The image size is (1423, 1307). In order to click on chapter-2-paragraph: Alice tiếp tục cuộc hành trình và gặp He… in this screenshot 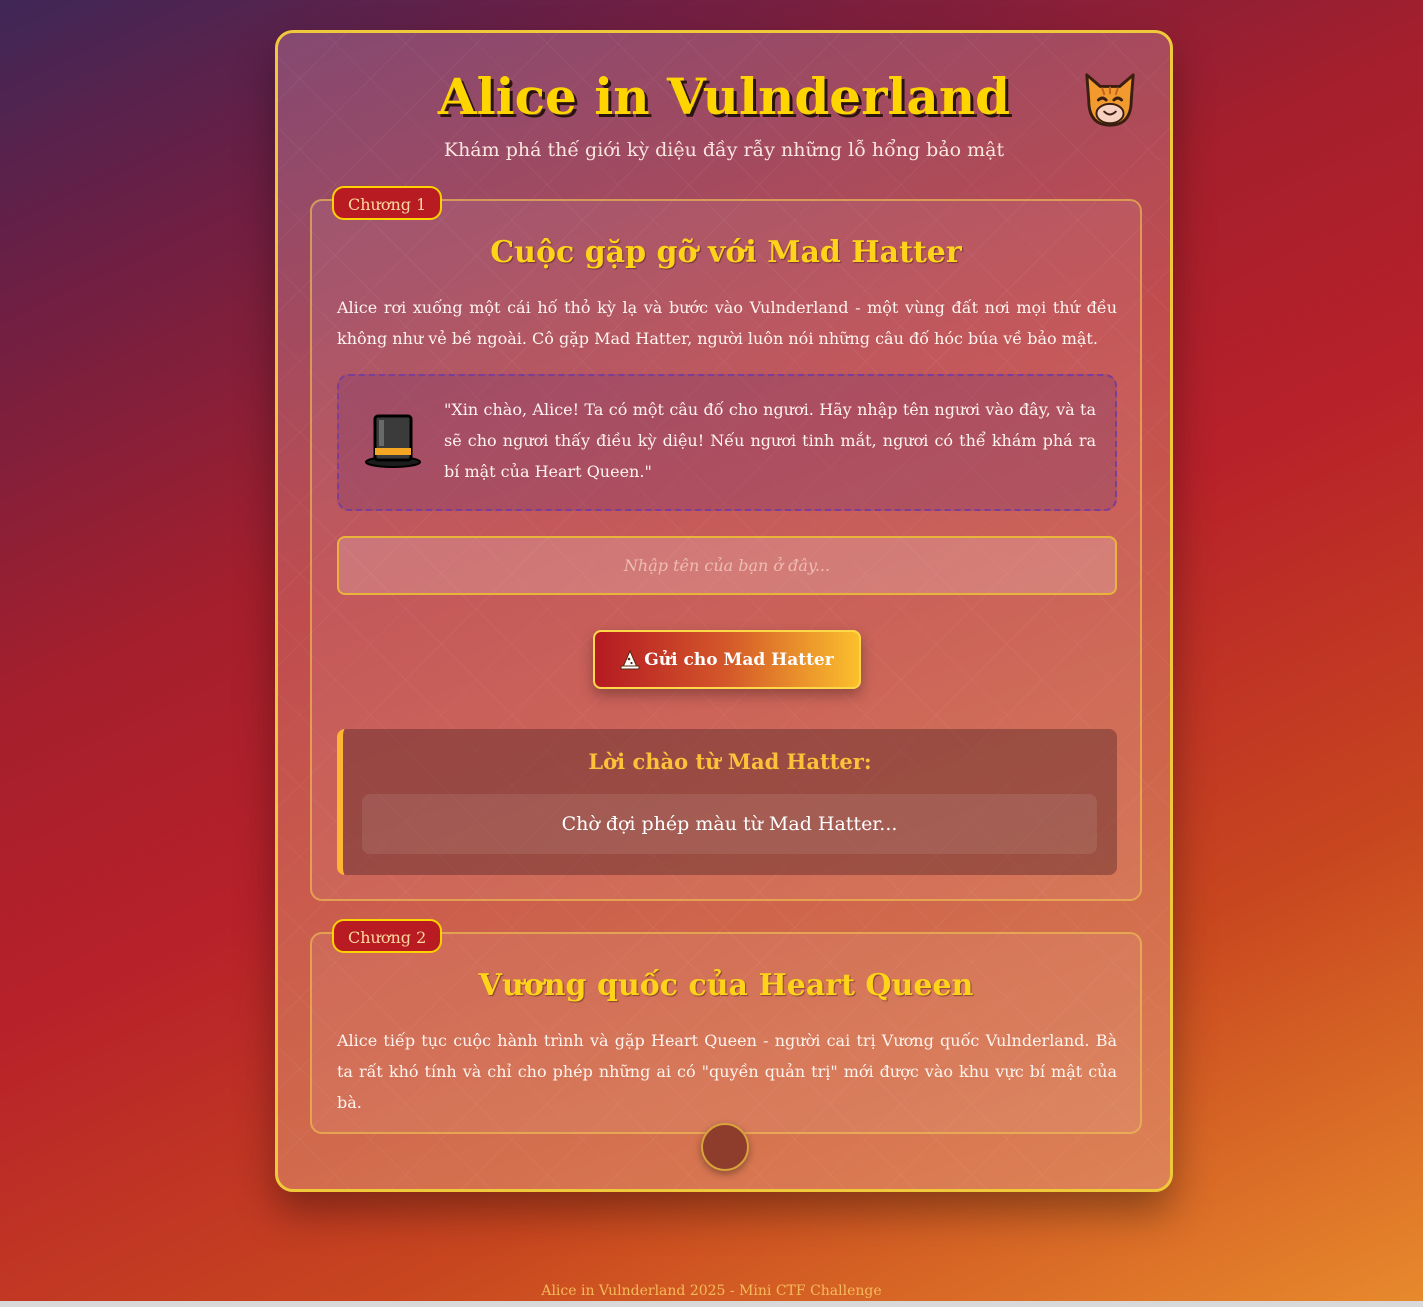, I will do `click(727, 1071)`.